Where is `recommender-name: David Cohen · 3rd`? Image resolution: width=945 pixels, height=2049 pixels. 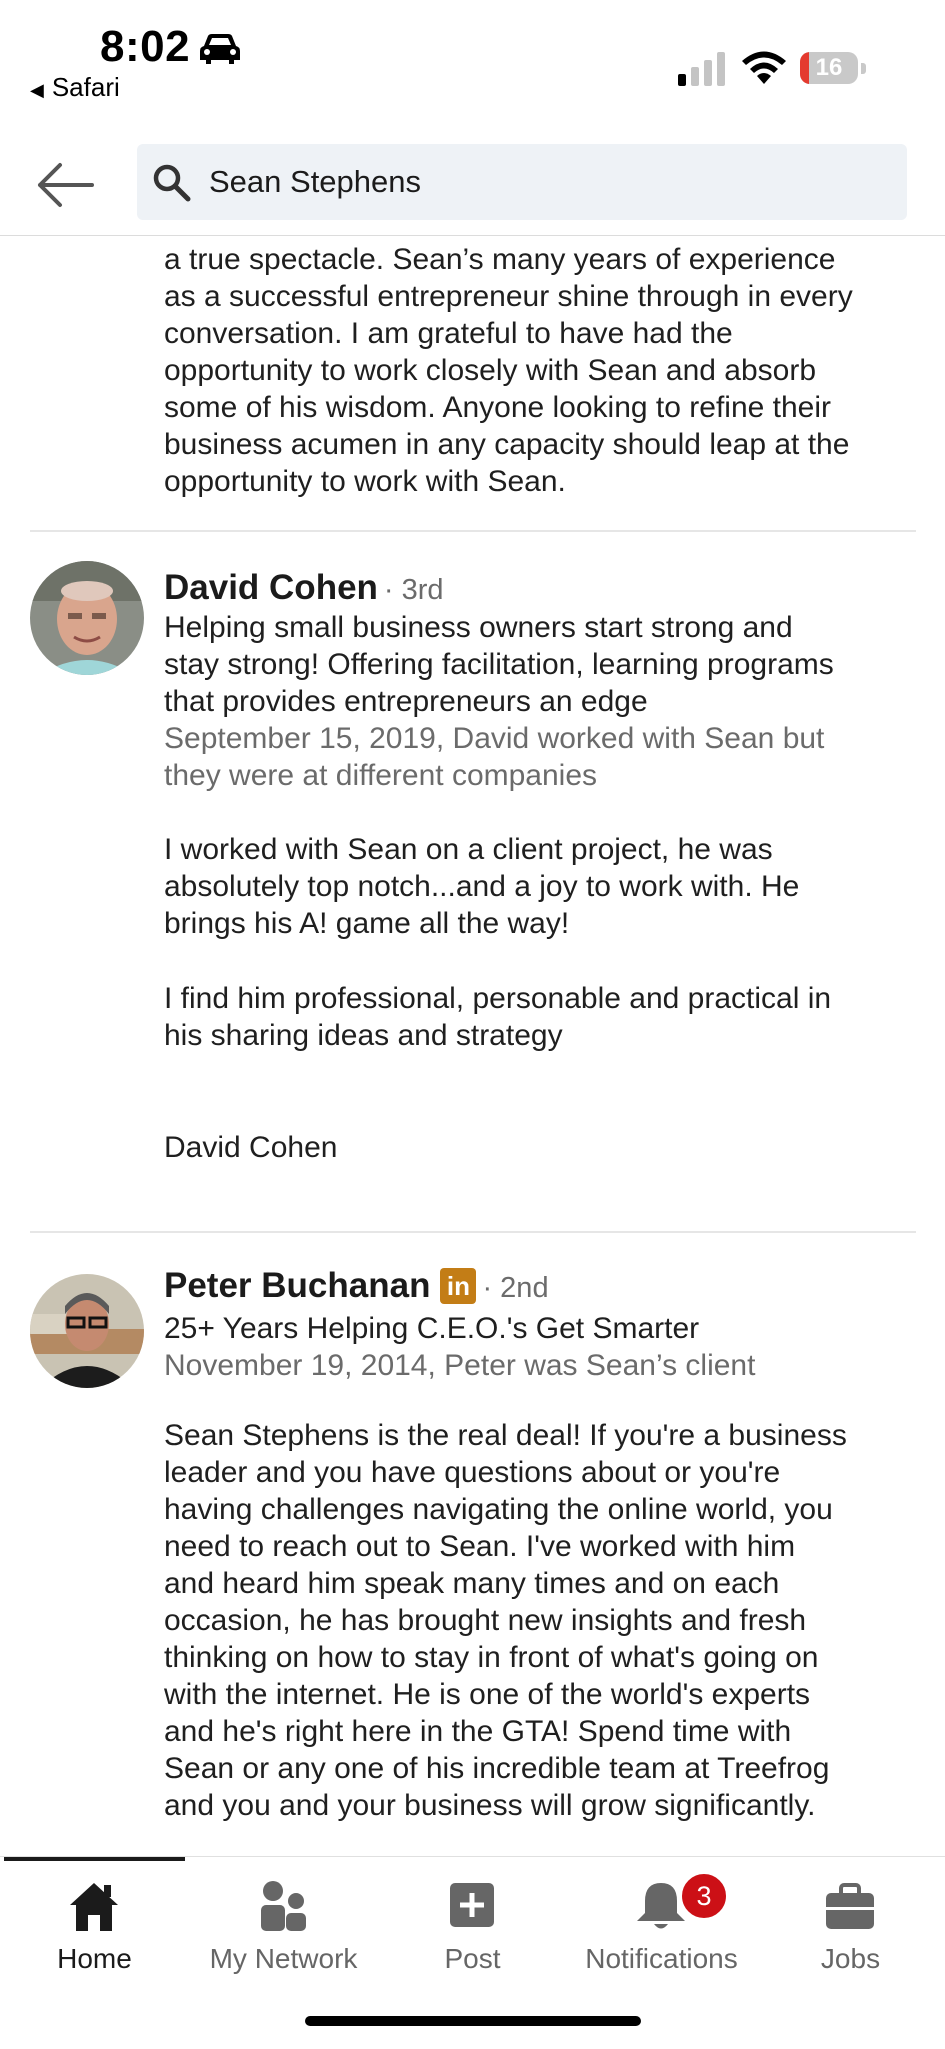 recommender-name: David Cohen · 3rd is located at coordinates (304, 588).